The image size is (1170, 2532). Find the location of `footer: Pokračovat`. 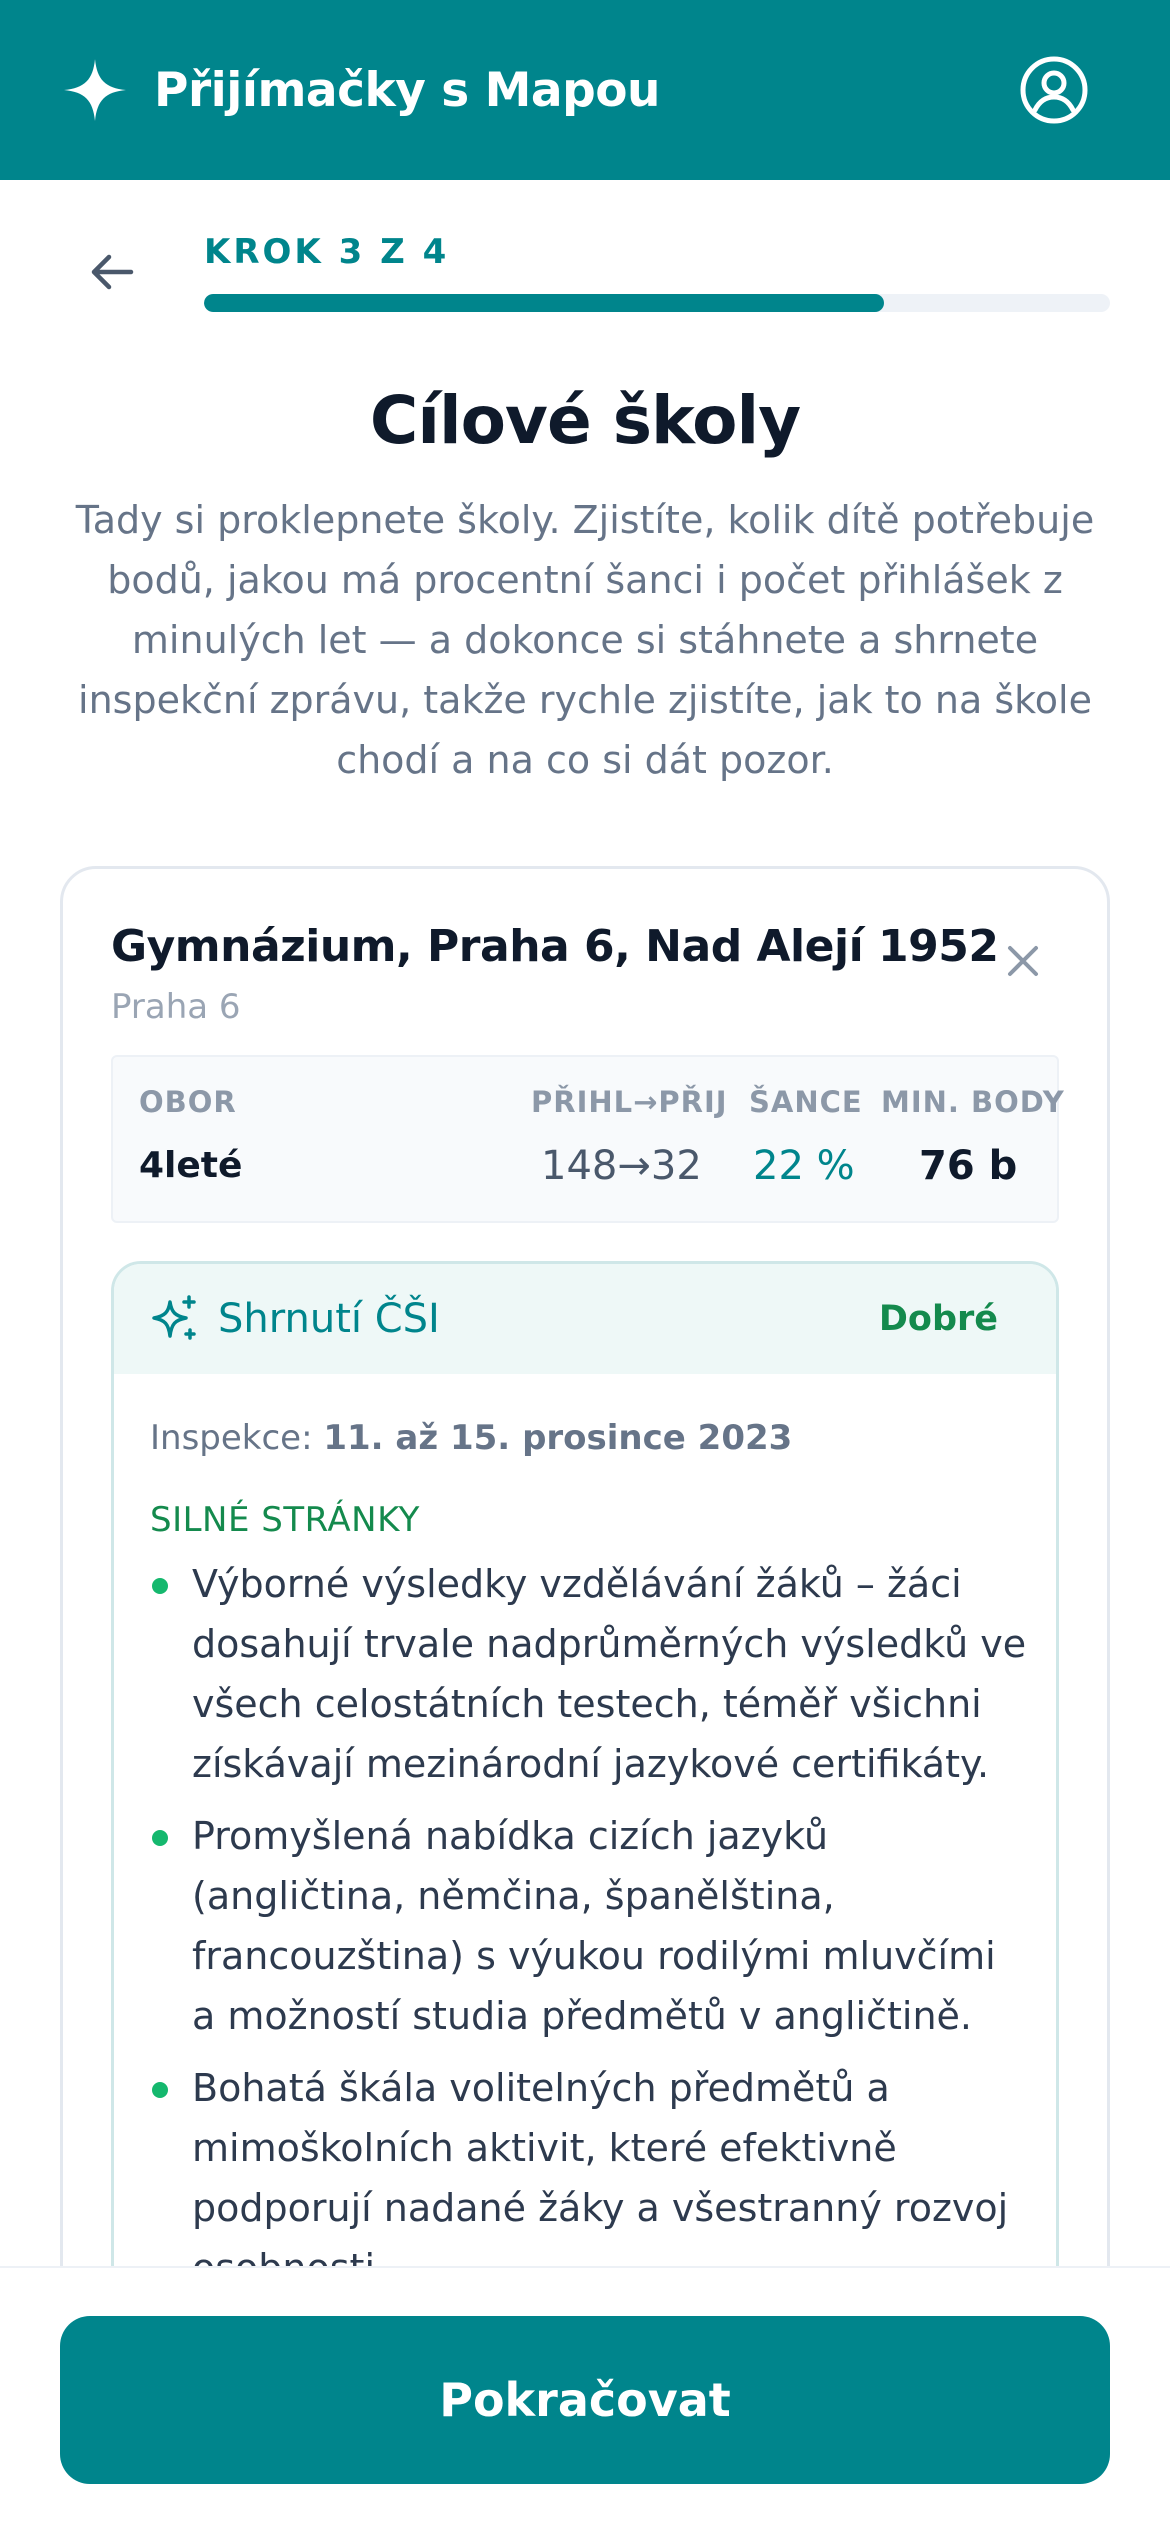

footer: Pokračovat is located at coordinates (585, 2399).